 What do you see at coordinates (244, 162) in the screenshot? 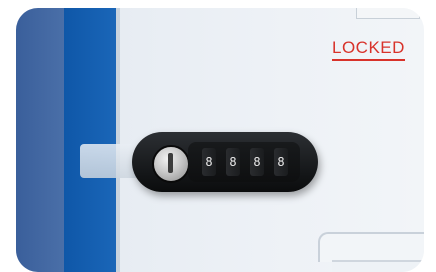
I see `dial-window: 8 8 8 8` at bounding box center [244, 162].